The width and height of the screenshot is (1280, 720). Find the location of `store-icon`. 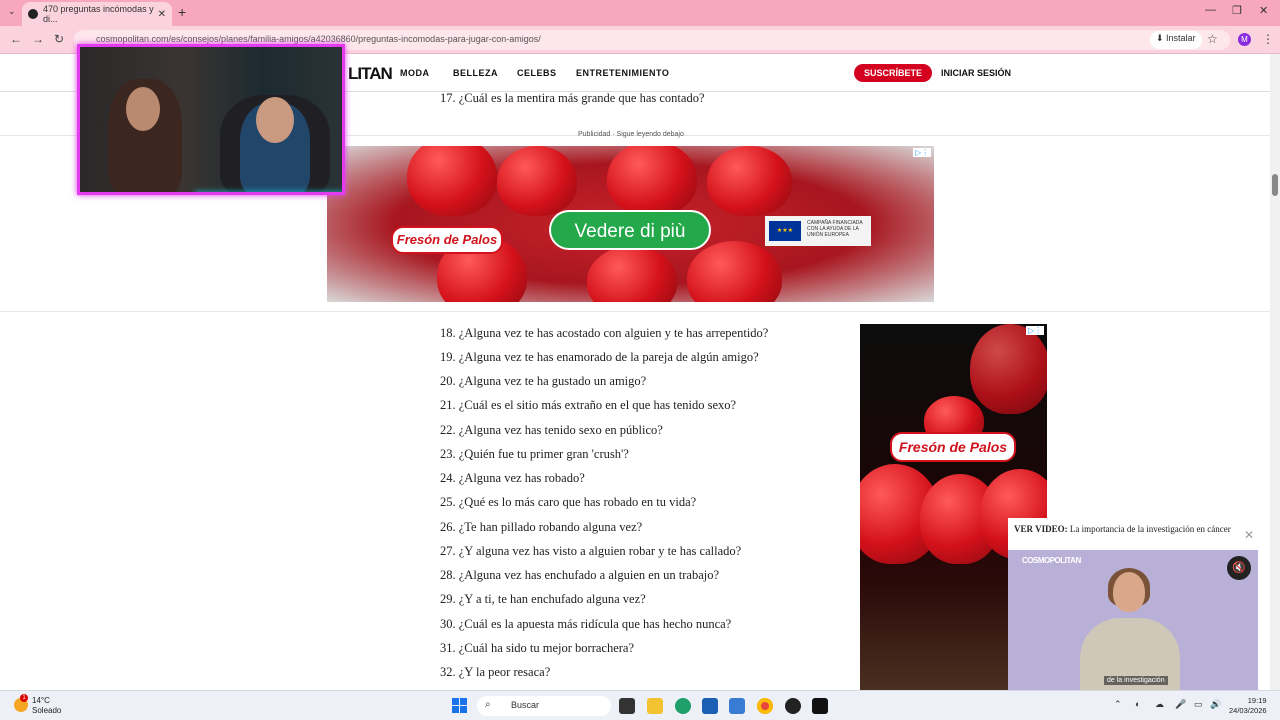

store-icon is located at coordinates (710, 706).